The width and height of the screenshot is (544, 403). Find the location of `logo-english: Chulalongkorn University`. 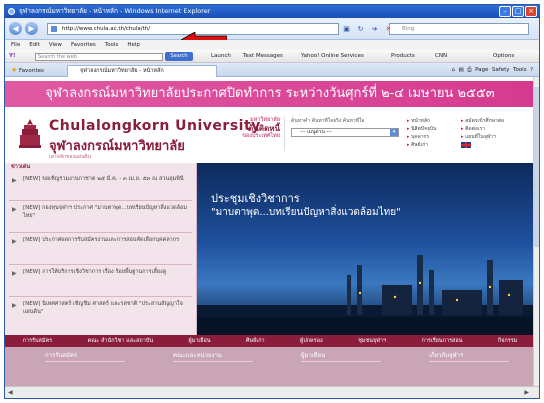

logo-english: Chulalongkorn University is located at coordinates (155, 126).